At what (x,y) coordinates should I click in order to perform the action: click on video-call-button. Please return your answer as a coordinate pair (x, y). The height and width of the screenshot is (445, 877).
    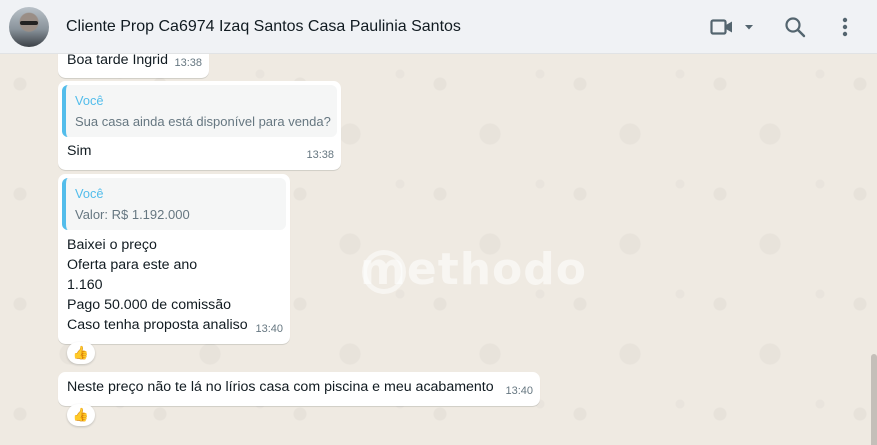
    Looking at the image, I should click on (733, 27).